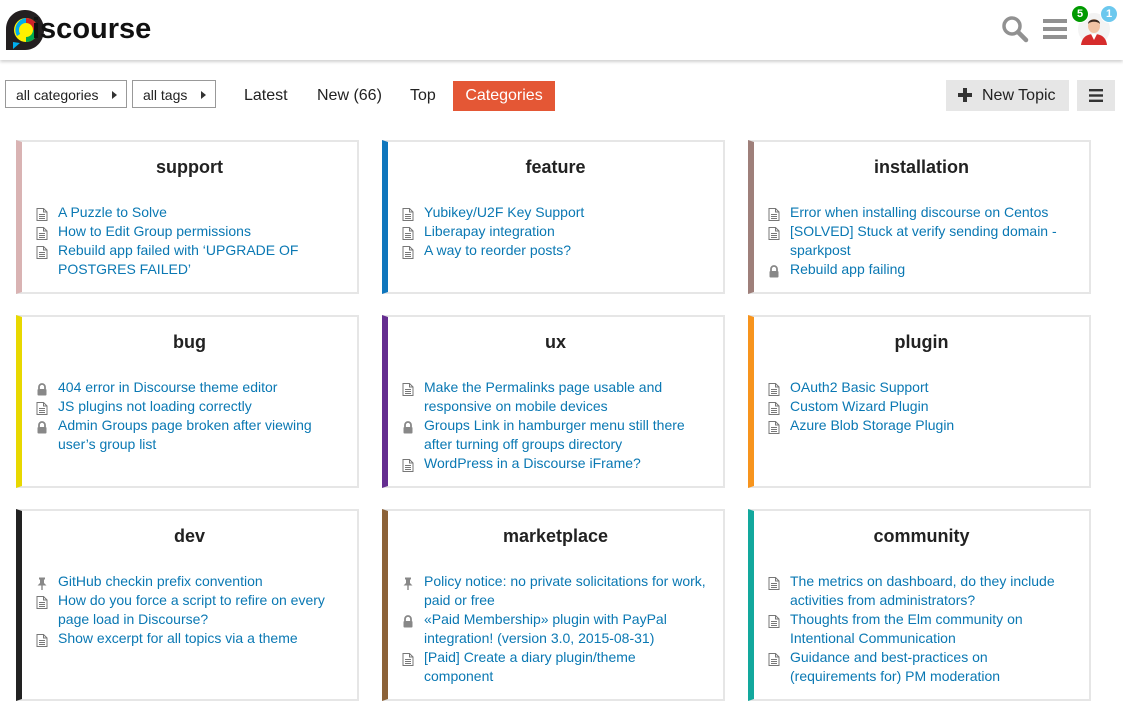 The image size is (1123, 718). I want to click on category-title: ux, so click(555, 342).